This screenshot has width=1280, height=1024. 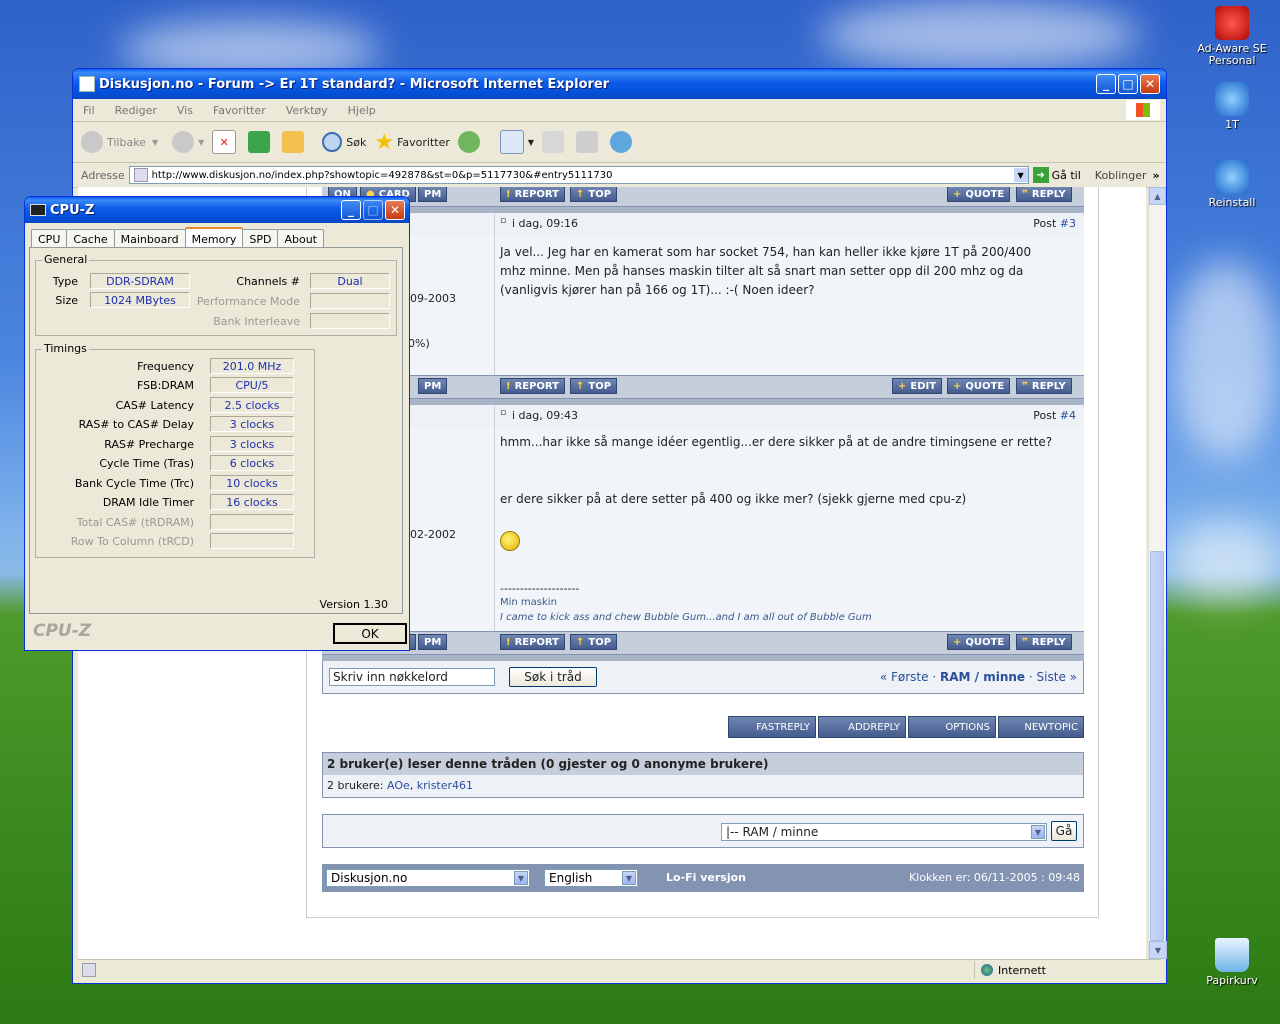 What do you see at coordinates (982, 677) in the screenshot?
I see `current-forum-link: RAM / minne` at bounding box center [982, 677].